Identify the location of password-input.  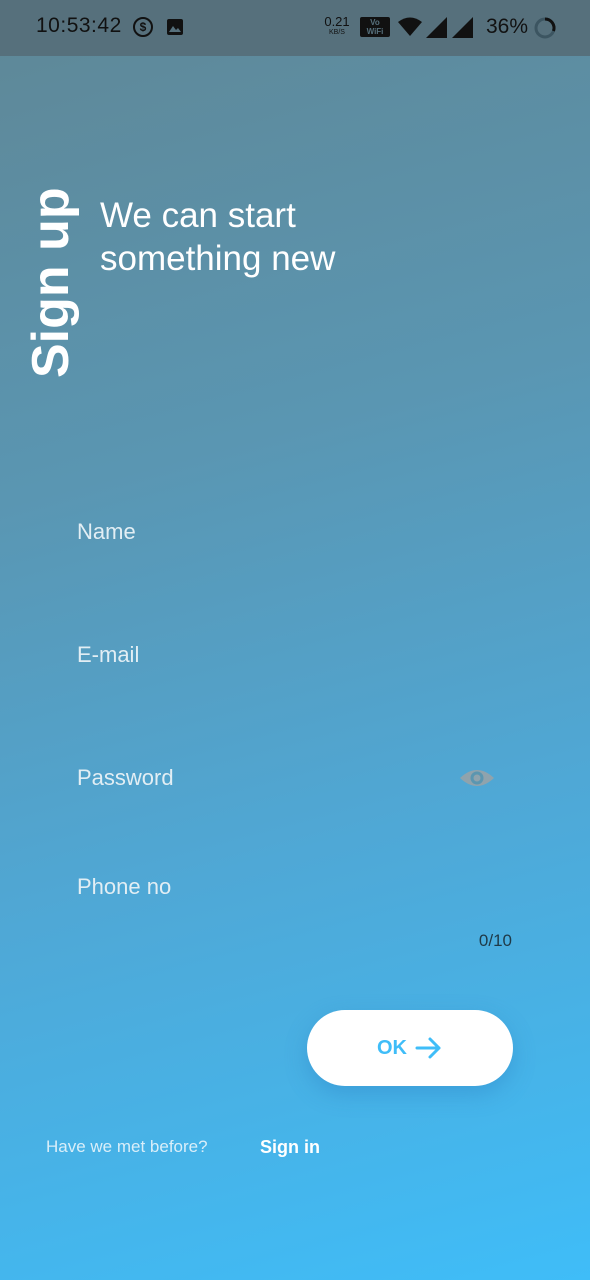
(297, 778).